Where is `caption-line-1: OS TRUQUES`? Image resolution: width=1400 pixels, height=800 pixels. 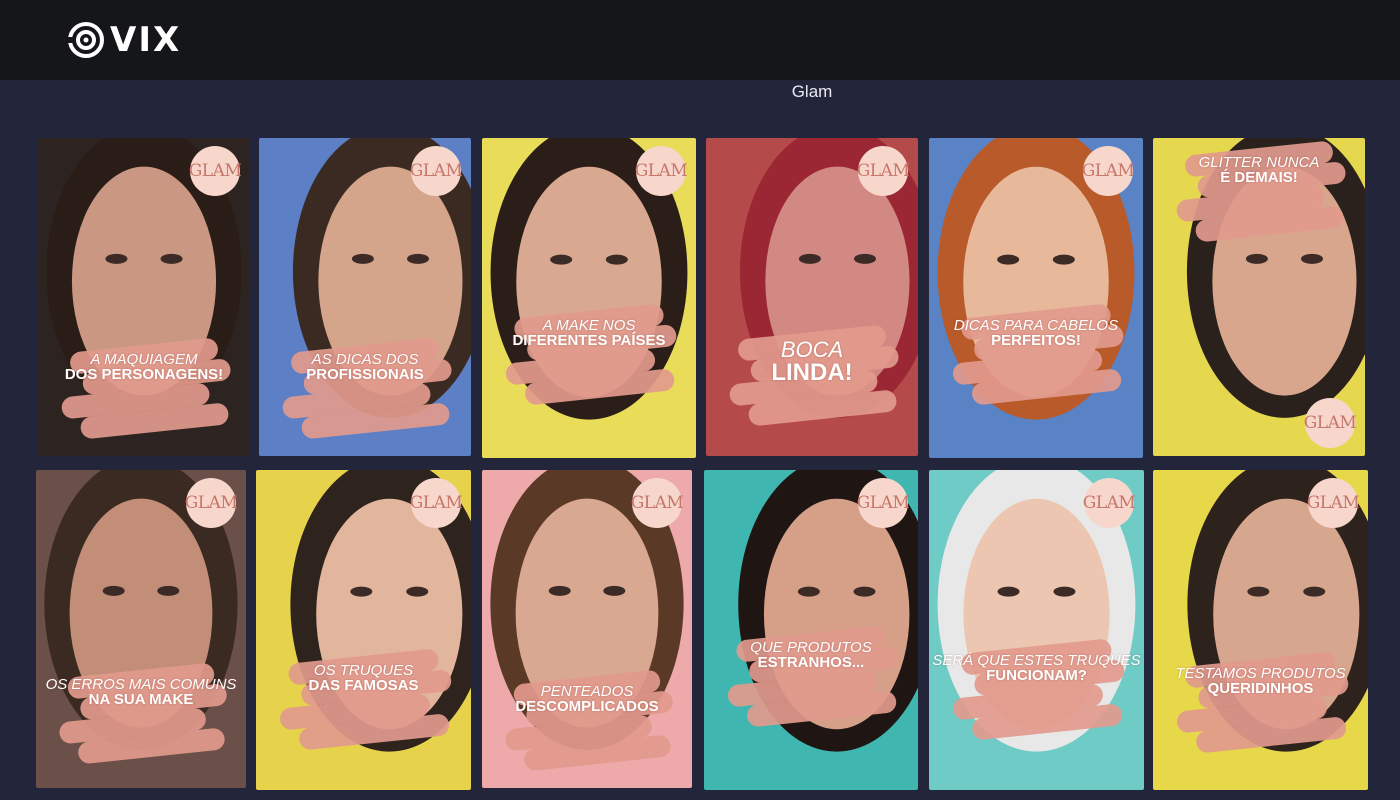
caption-line-1: OS TRUQUES is located at coordinates (363, 670).